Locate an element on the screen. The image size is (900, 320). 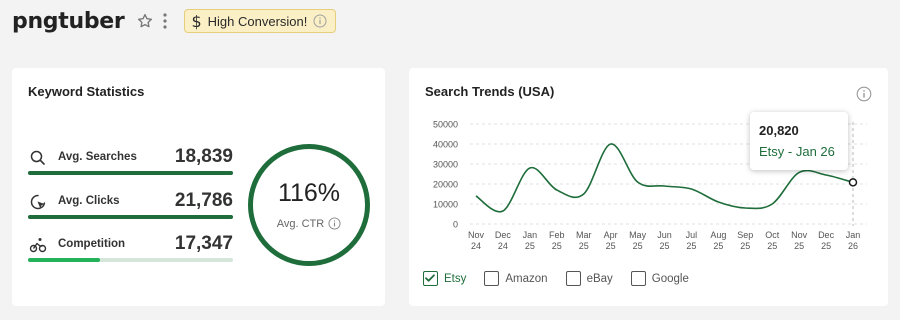
legend-item-amazon: Amazon is located at coordinates (516, 278).